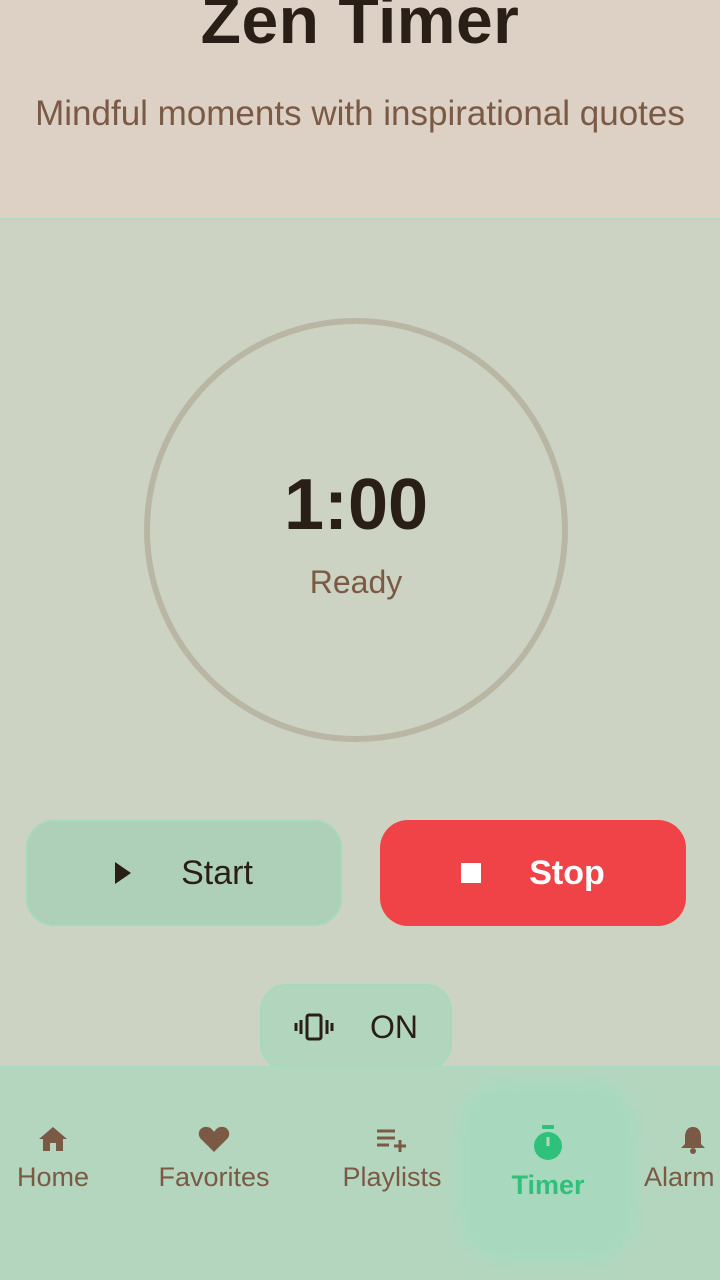  I want to click on nav-item-alarm: Alarm, so click(682, 1158).